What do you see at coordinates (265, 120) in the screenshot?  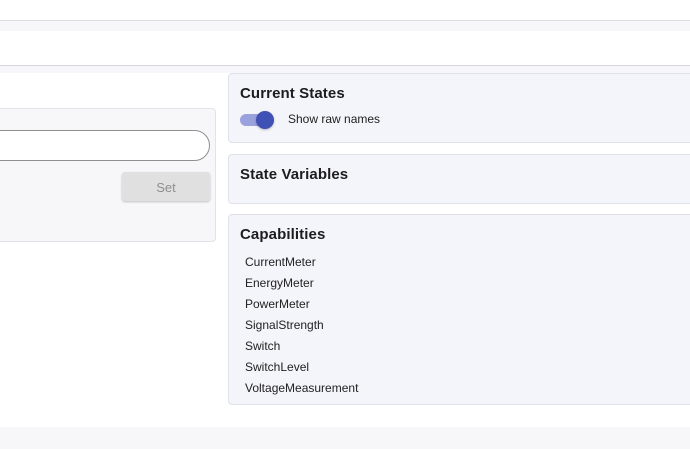 I see `toggle-knob` at bounding box center [265, 120].